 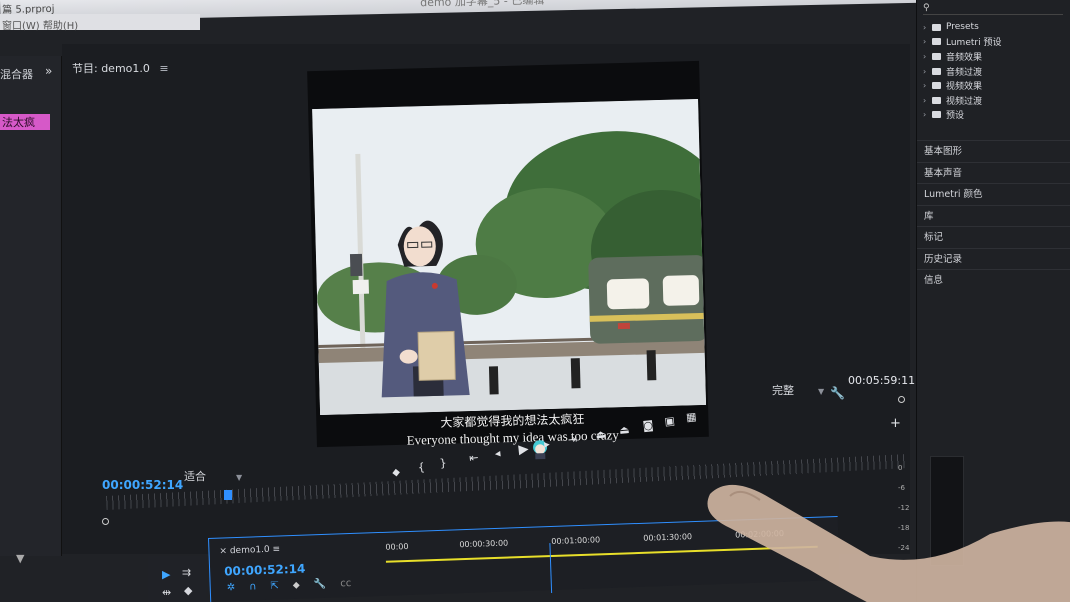 What do you see at coordinates (648, 425) in the screenshot?
I see `export-frame-camera-icon: ◙` at bounding box center [648, 425].